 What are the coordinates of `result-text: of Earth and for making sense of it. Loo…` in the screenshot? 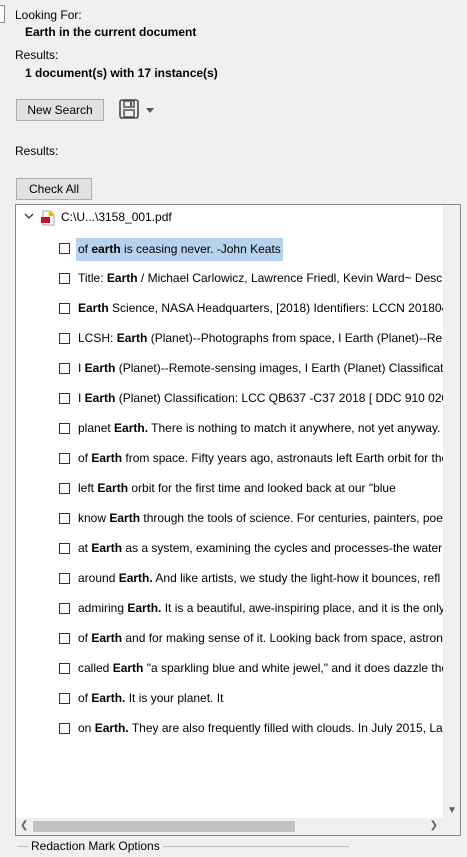 It's located at (260, 638).